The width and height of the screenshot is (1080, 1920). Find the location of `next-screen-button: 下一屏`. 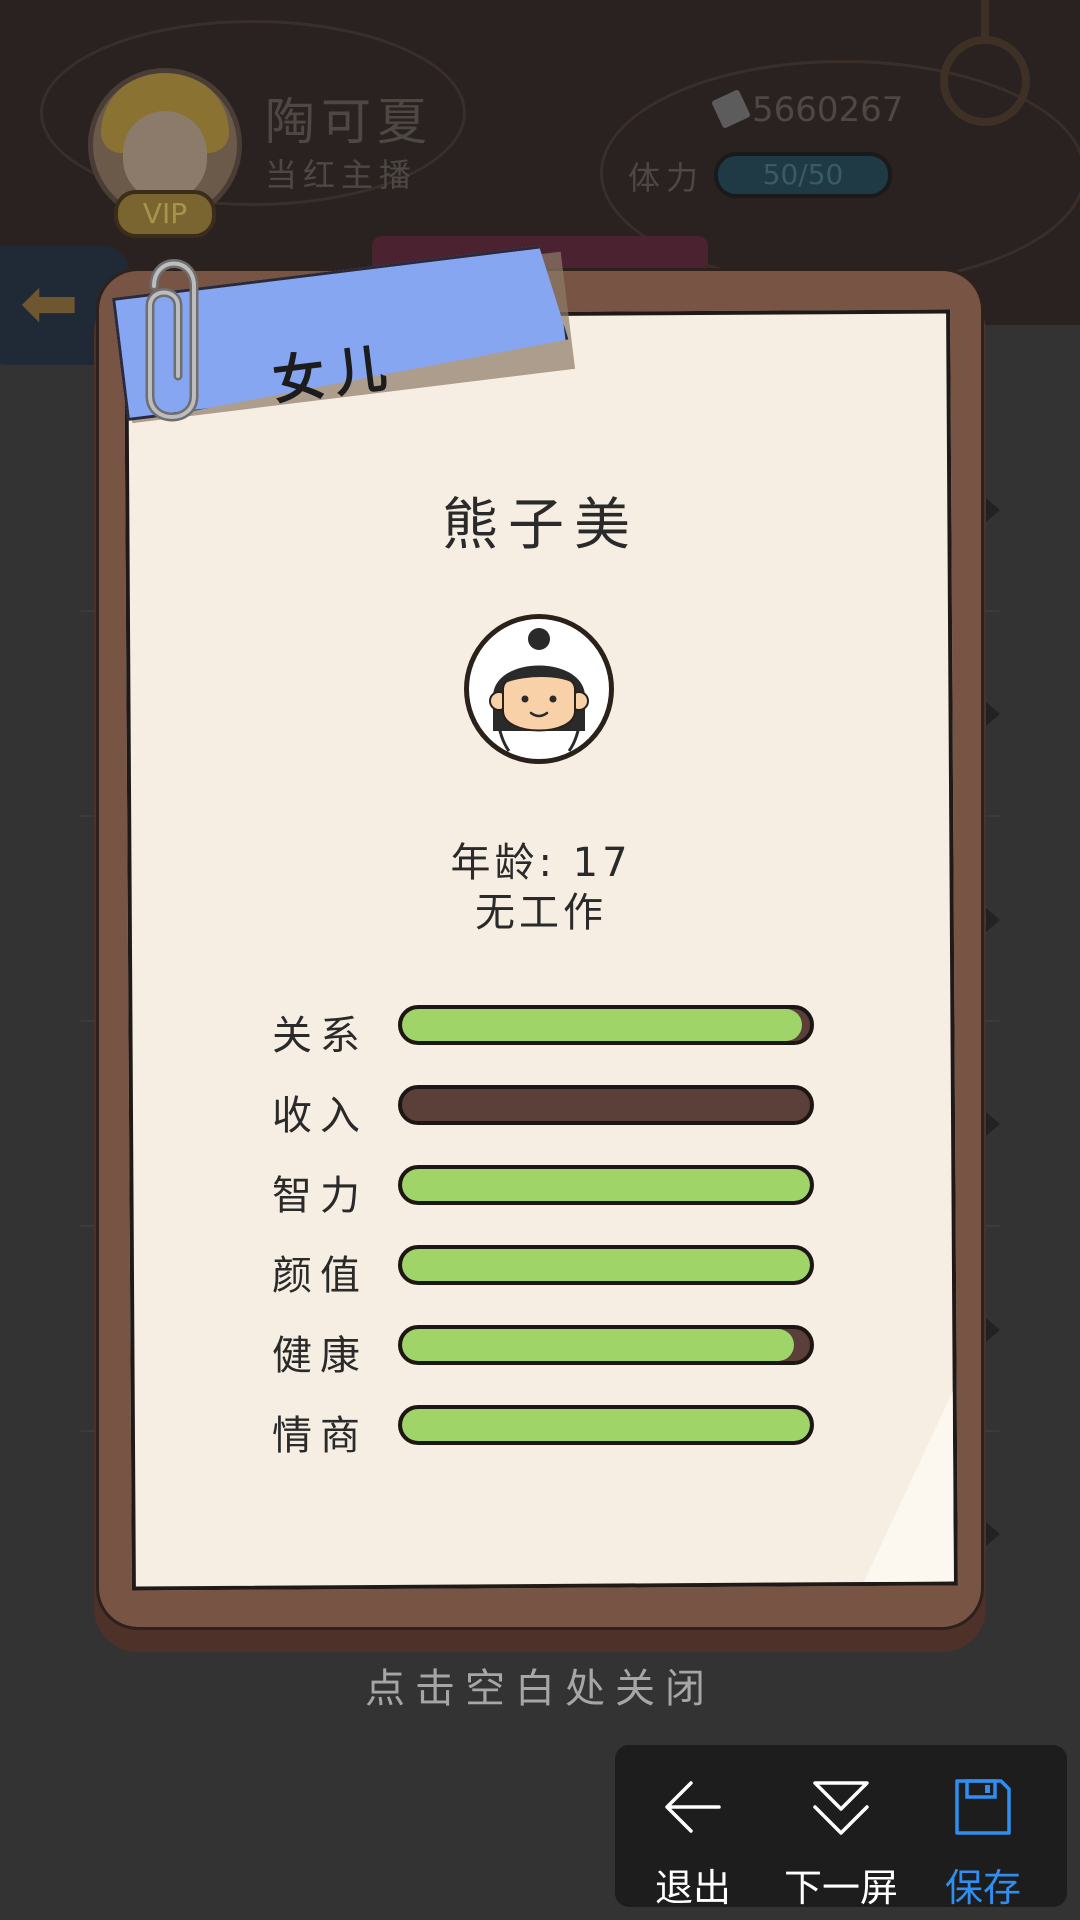

next-screen-button: 下一屏 is located at coordinates (841, 1827).